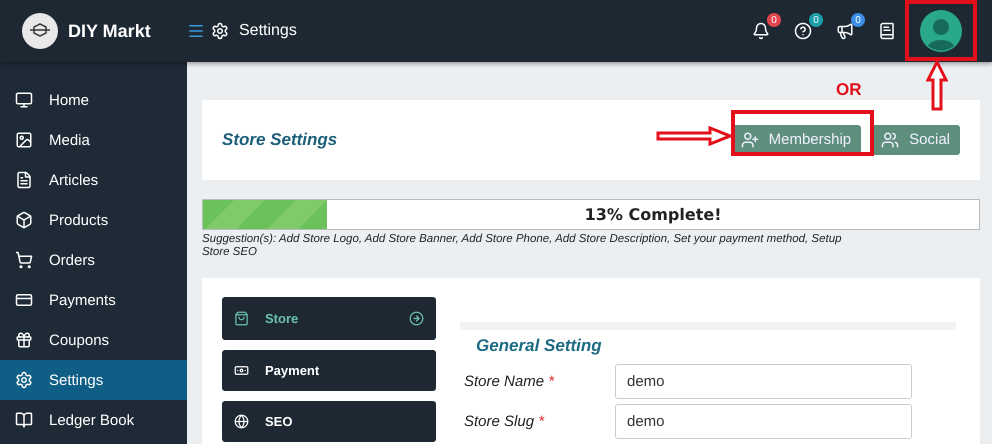 The image size is (992, 444). What do you see at coordinates (93, 220) in the screenshot?
I see `sidebar-item: Products` at bounding box center [93, 220].